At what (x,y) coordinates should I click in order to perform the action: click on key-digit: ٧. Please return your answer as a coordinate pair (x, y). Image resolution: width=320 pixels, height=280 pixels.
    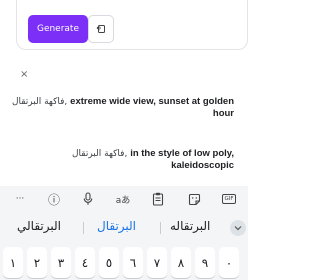
    Looking at the image, I should click on (157, 262).